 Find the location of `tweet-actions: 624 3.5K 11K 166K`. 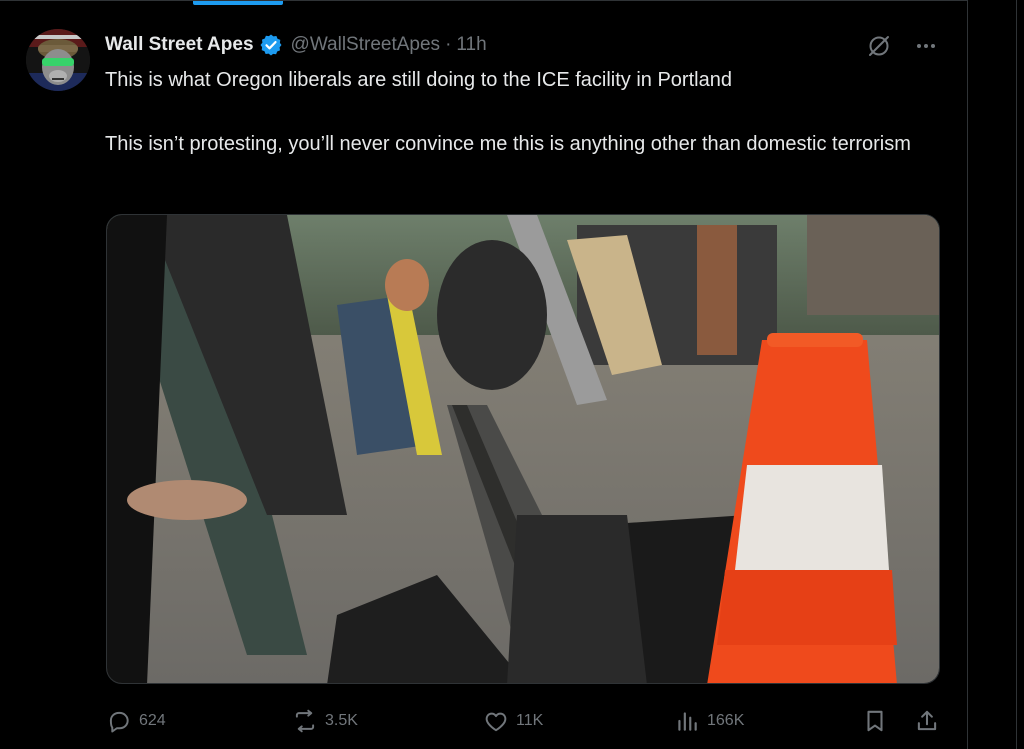

tweet-actions: 624 3.5K 11K 166K is located at coordinates (523, 721).